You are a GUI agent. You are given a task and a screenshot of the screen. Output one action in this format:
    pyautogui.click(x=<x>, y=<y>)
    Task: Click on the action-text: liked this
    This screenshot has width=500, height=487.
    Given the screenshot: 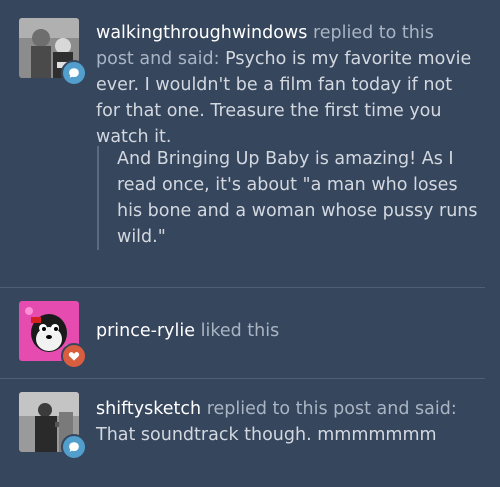 What is the action you would take?
    pyautogui.click(x=240, y=331)
    